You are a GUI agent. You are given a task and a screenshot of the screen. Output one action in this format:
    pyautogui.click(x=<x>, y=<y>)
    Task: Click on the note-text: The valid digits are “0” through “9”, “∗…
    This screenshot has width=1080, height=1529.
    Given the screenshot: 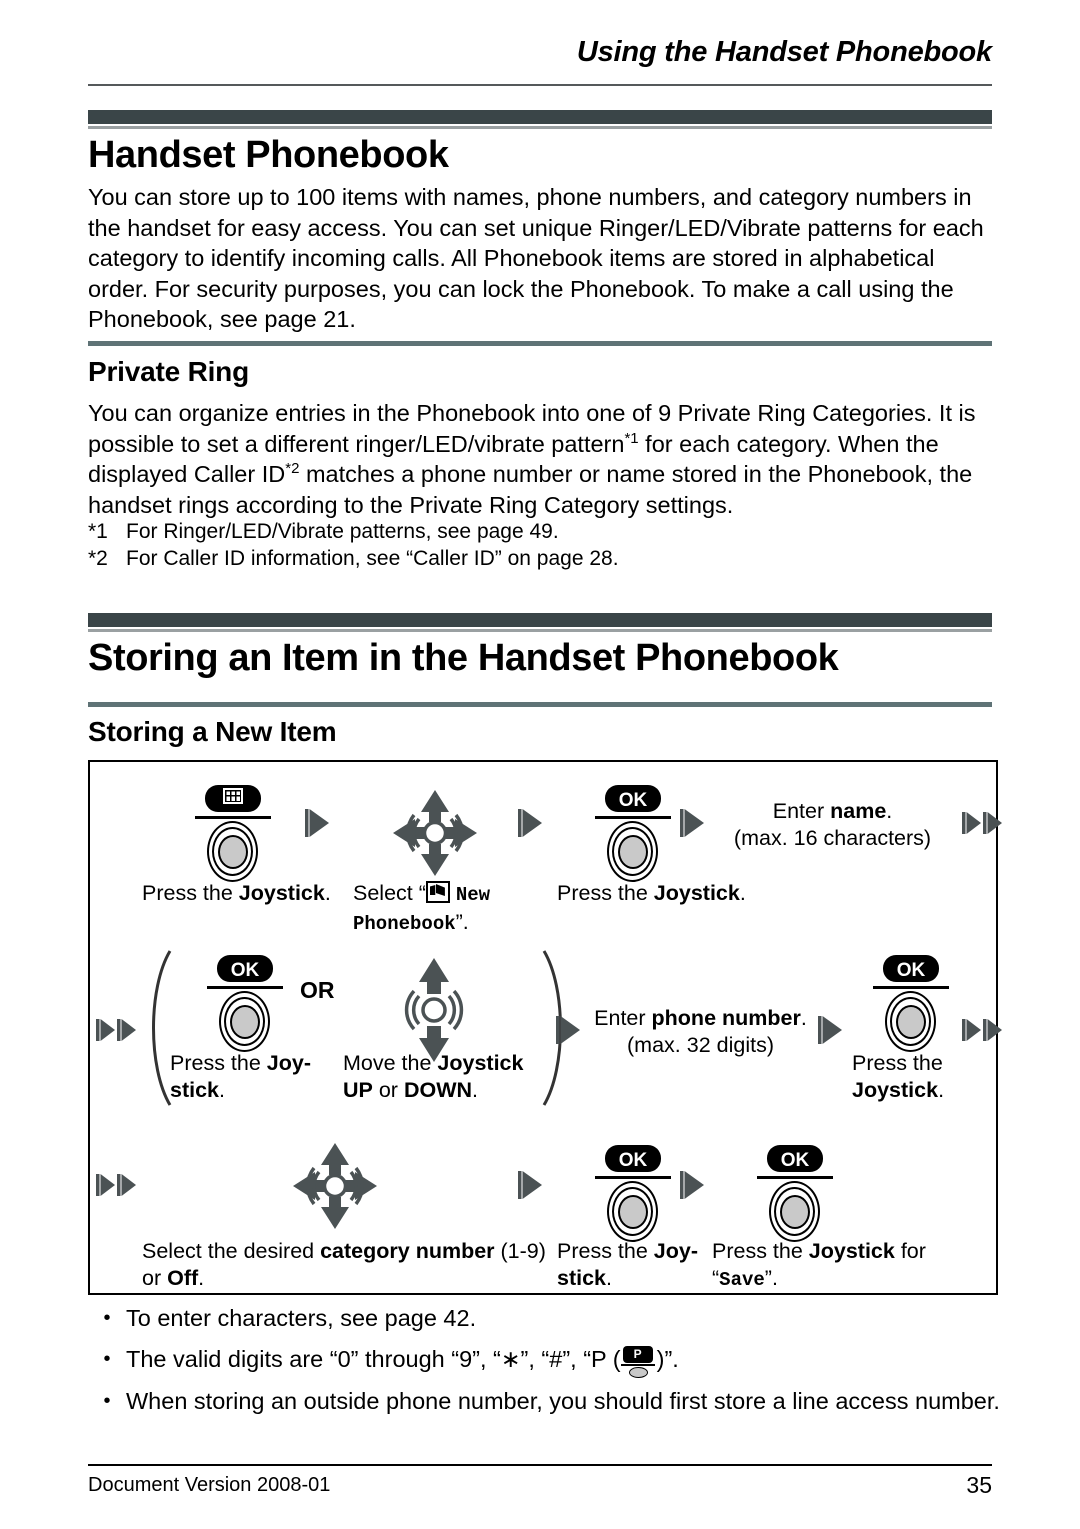 What is the action you would take?
    pyautogui.click(x=563, y=1361)
    